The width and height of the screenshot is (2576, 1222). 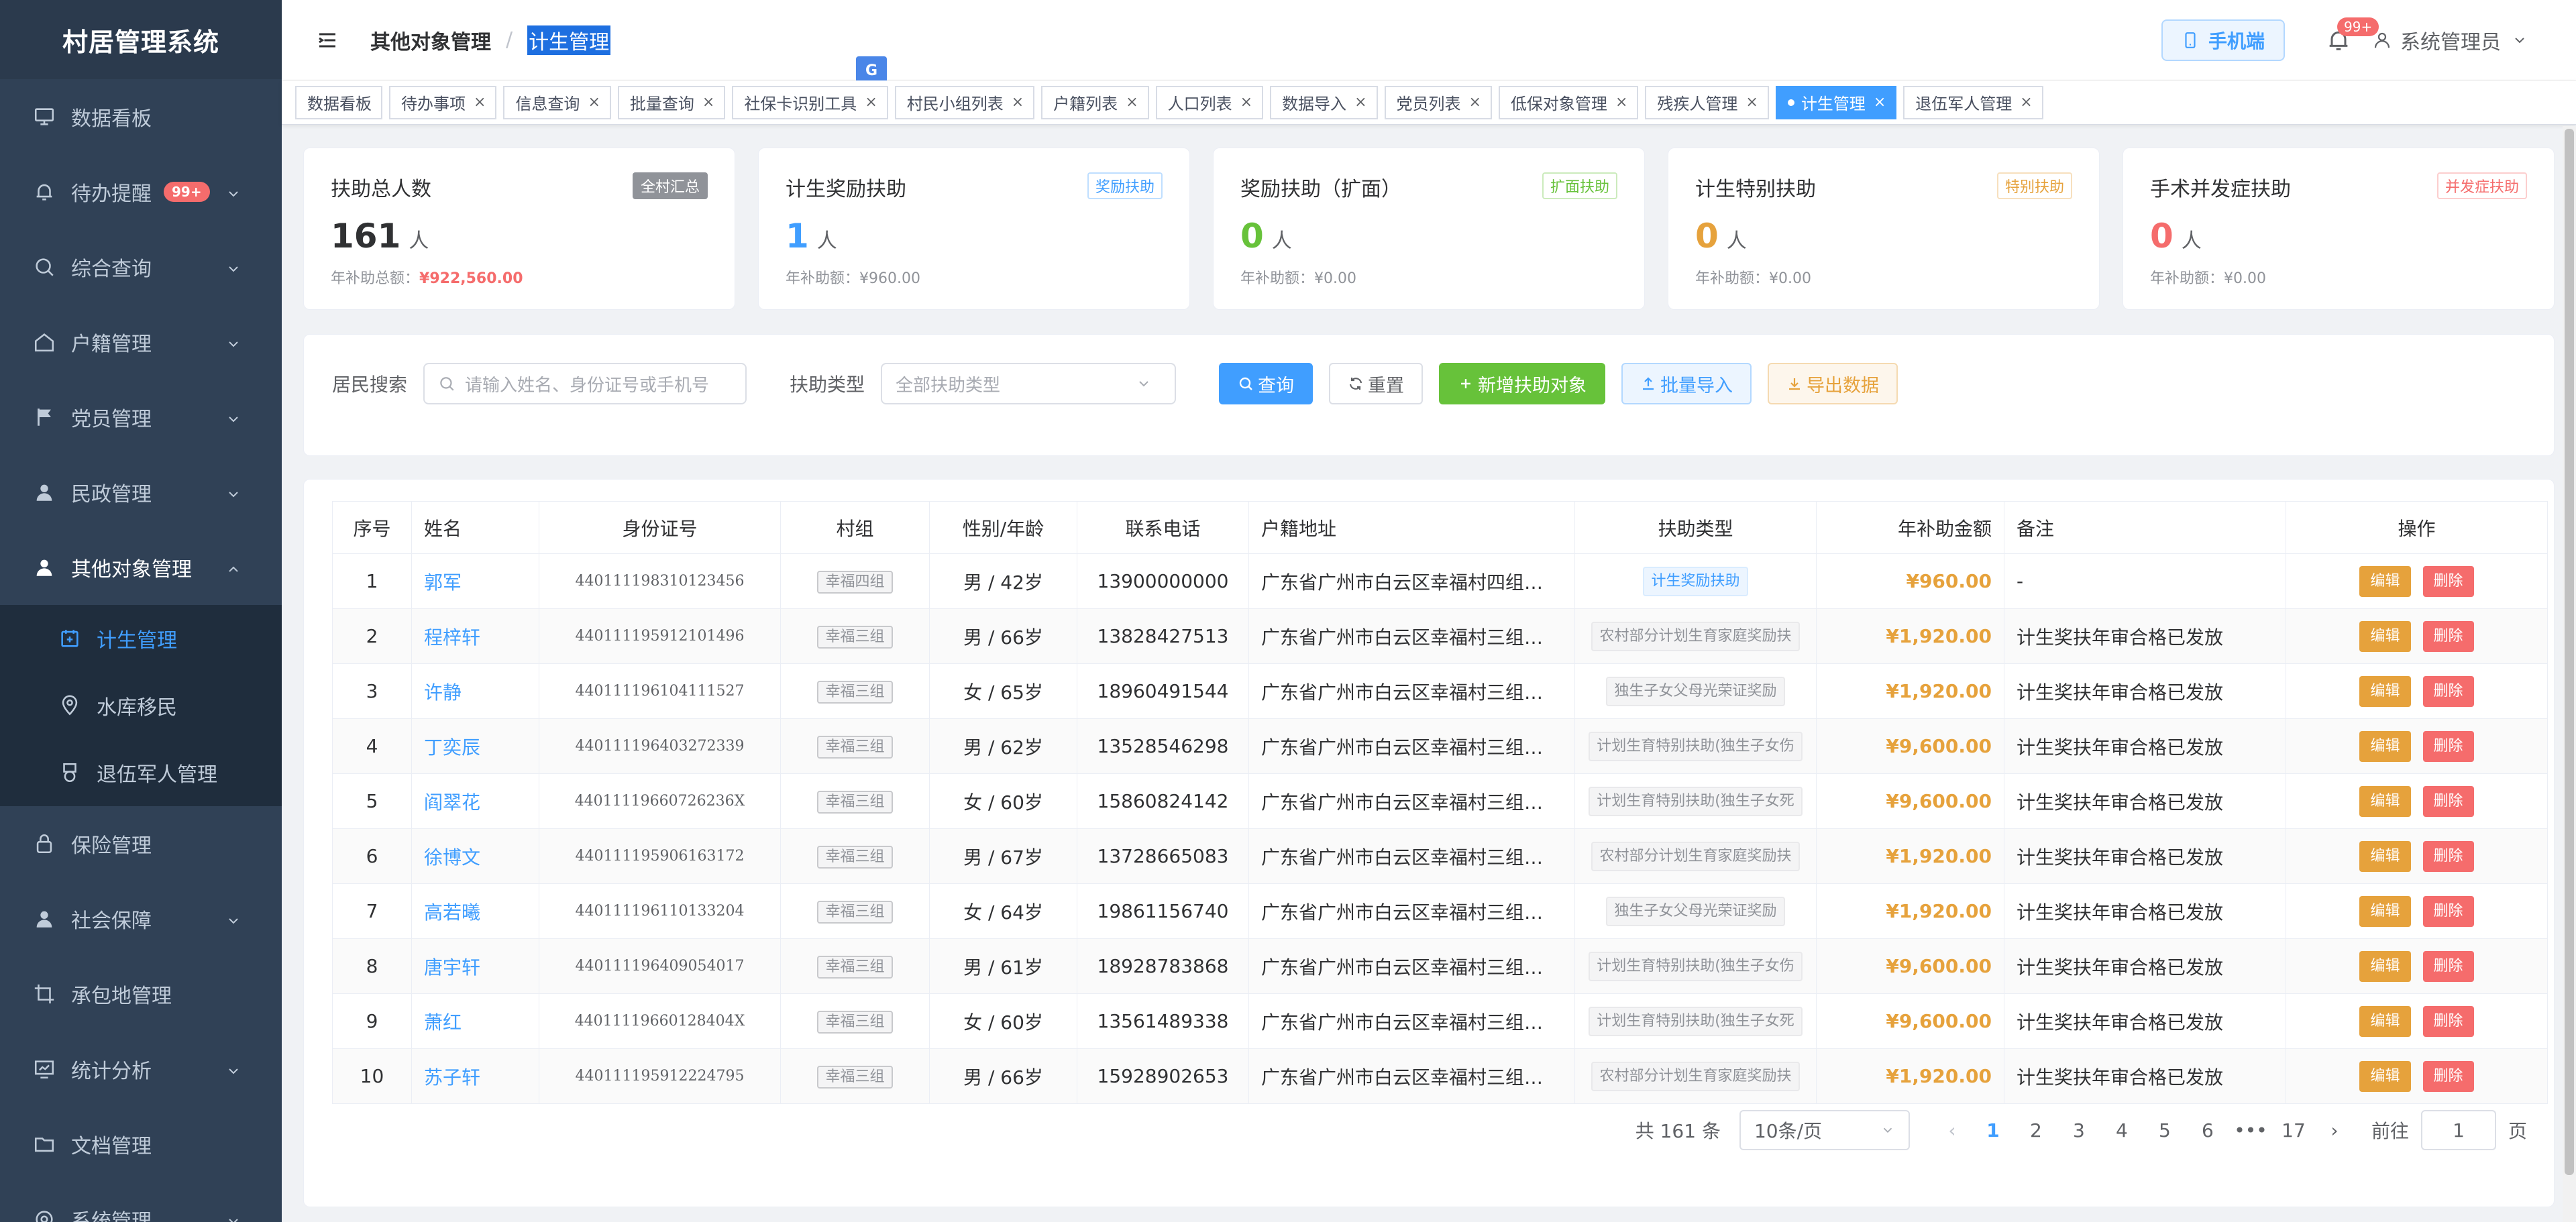 I want to click on sidebar-item-civil: 民政管理, so click(x=141, y=493).